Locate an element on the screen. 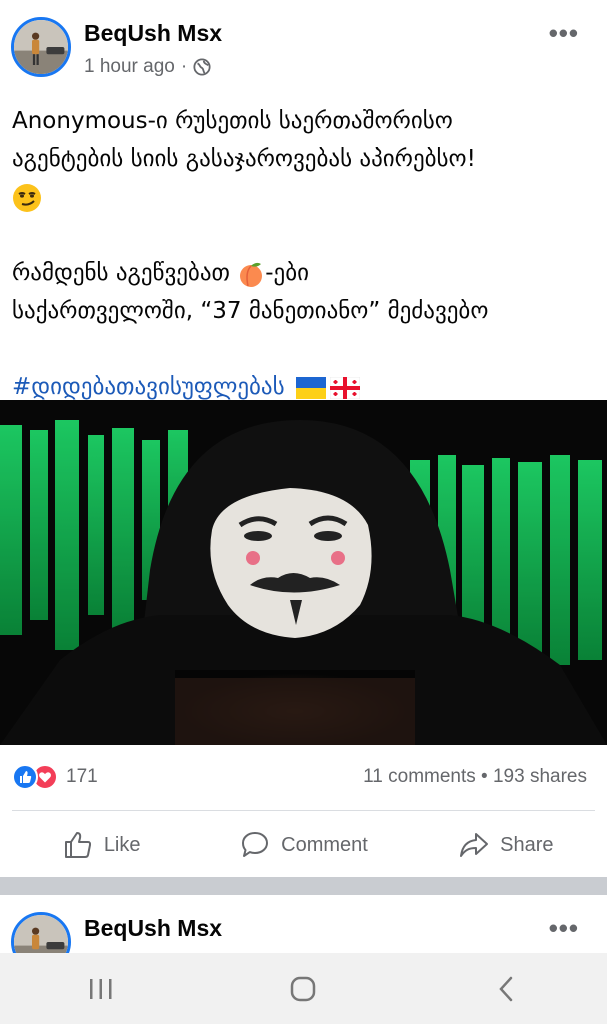 This screenshot has height=1024, width=607. smirk-emoji is located at coordinates (307, 197).